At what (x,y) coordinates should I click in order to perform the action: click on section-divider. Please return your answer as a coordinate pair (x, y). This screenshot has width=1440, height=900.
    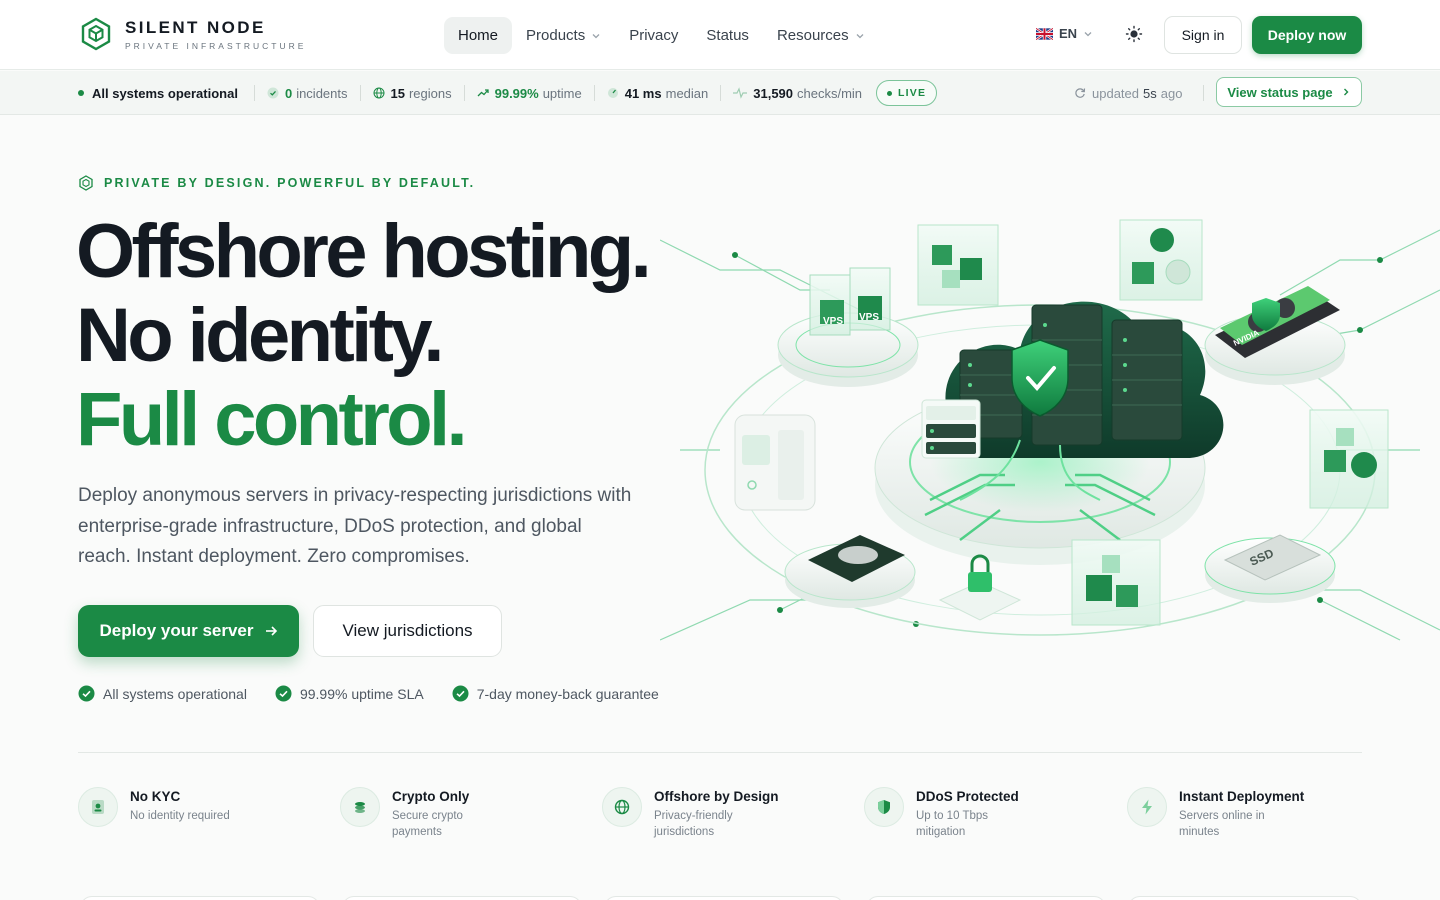
    Looking at the image, I should click on (720, 752).